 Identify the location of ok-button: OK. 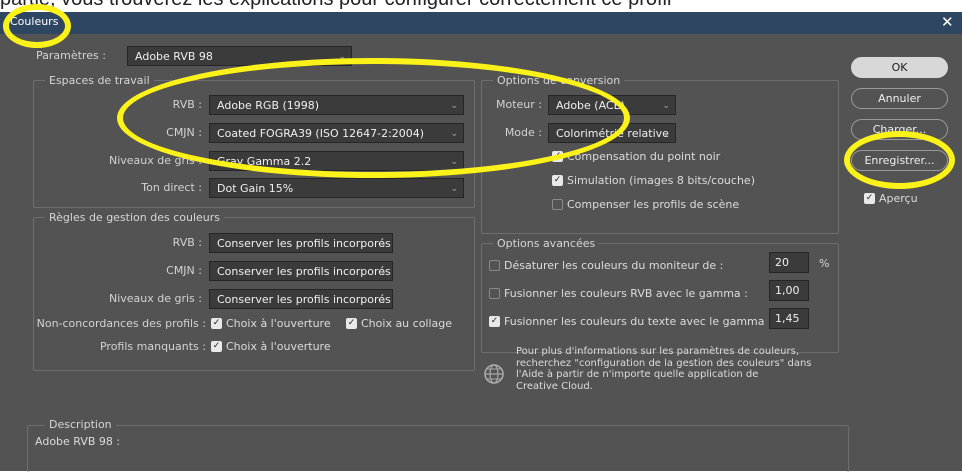
(899, 67).